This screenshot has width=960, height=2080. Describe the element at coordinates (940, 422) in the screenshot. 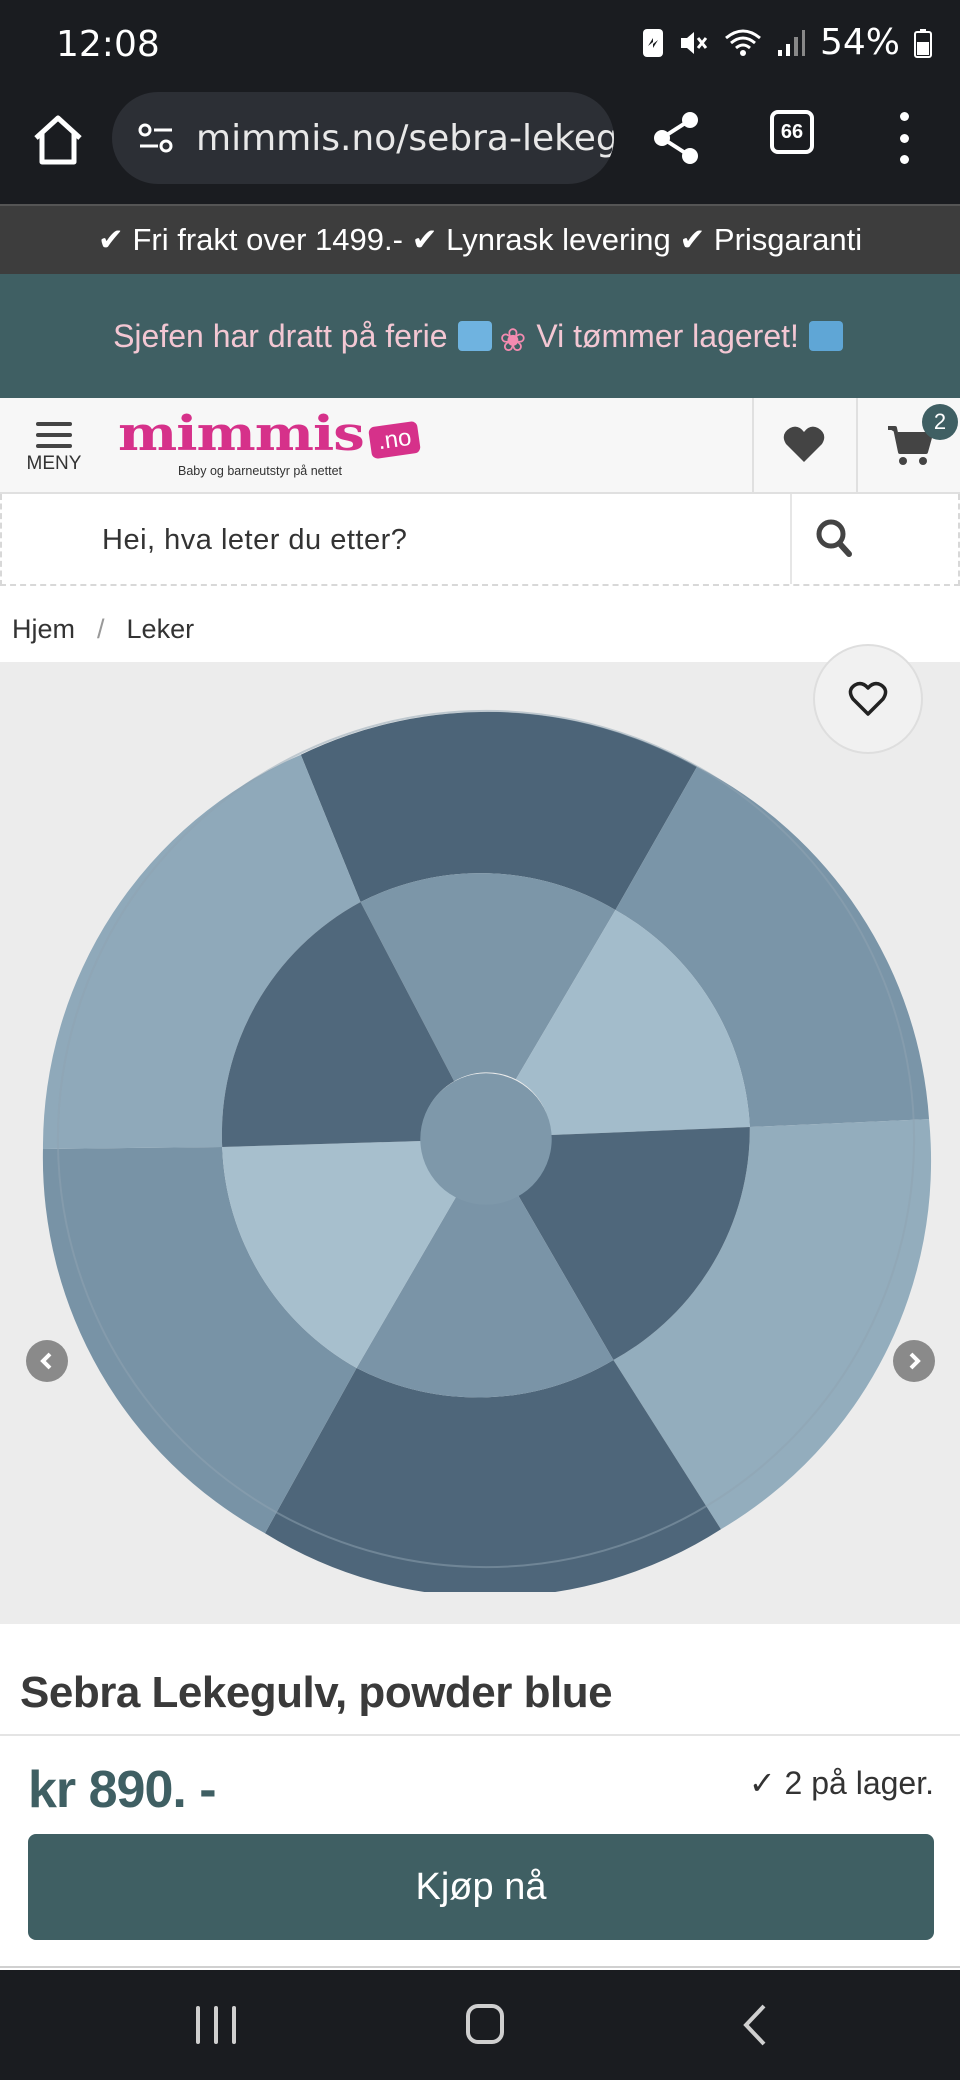

I see `cart-count-badge: 2` at that location.